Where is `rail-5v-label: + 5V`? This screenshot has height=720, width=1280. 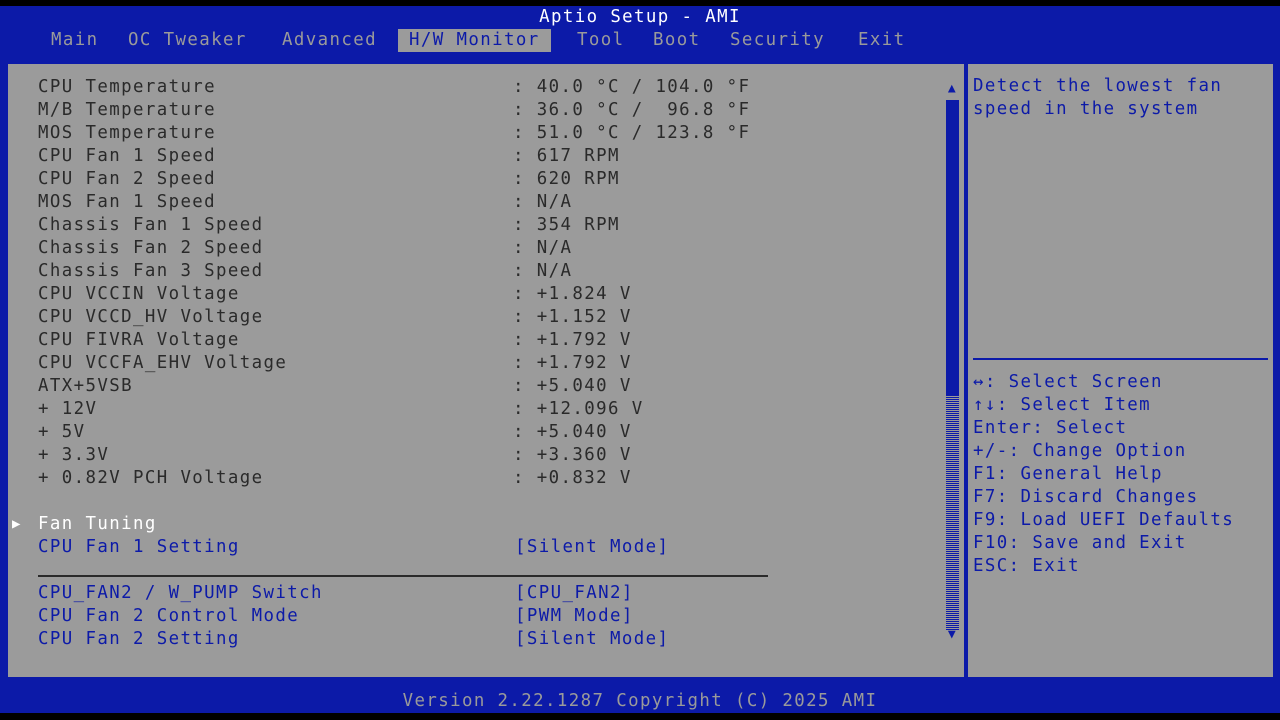
rail-5v-label: + 5V is located at coordinates (62, 432).